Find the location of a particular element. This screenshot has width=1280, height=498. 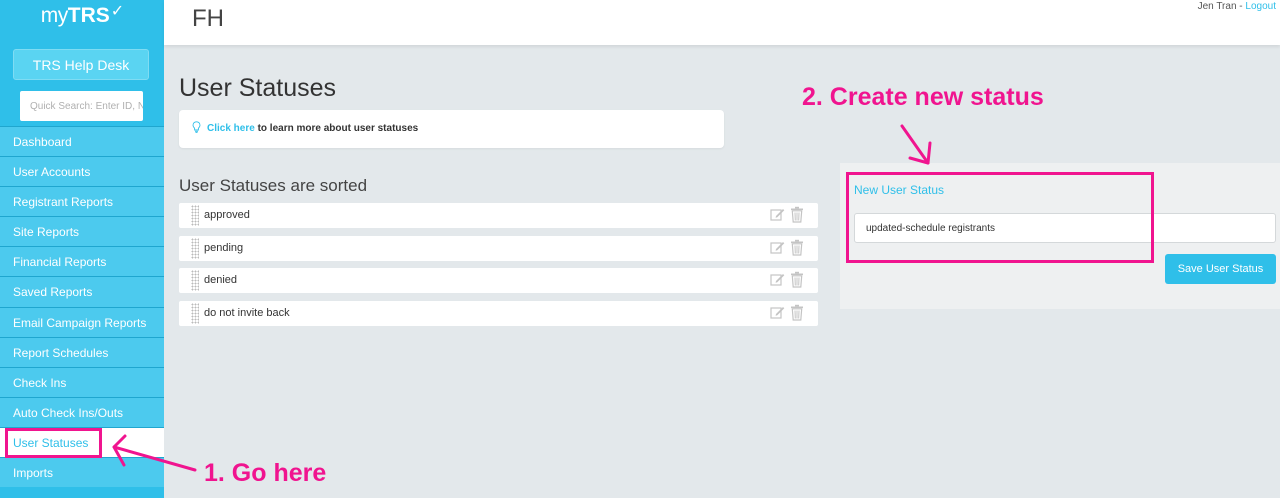

status-label: approved is located at coordinates (227, 215).